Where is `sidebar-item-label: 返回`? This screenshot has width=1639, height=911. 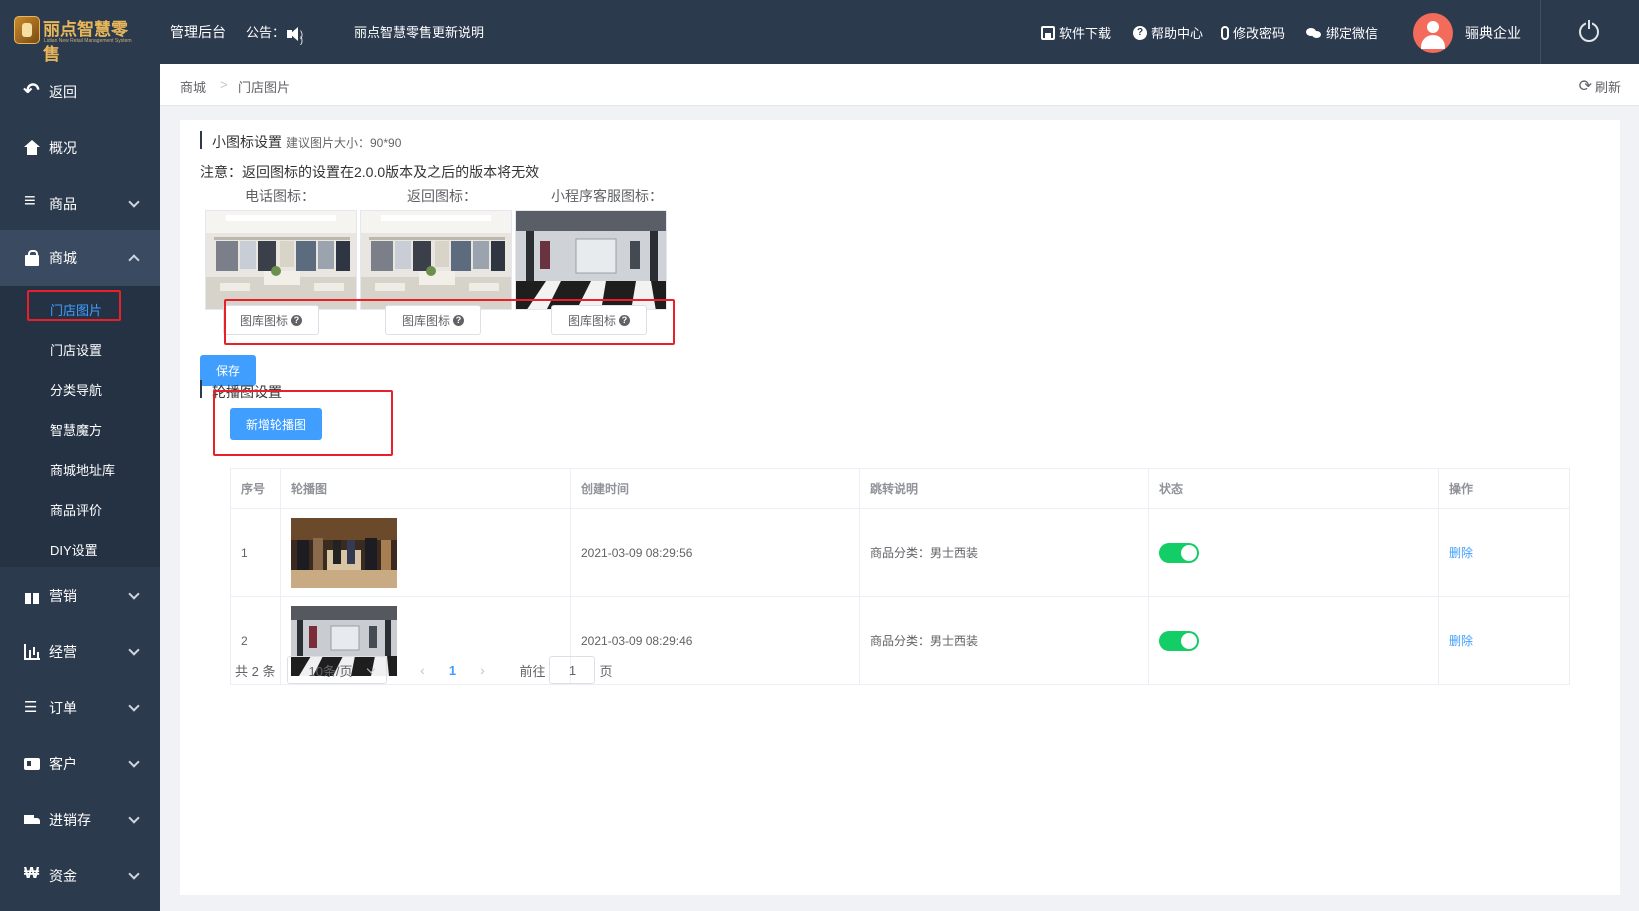
sidebar-item-label: 返回 is located at coordinates (63, 92).